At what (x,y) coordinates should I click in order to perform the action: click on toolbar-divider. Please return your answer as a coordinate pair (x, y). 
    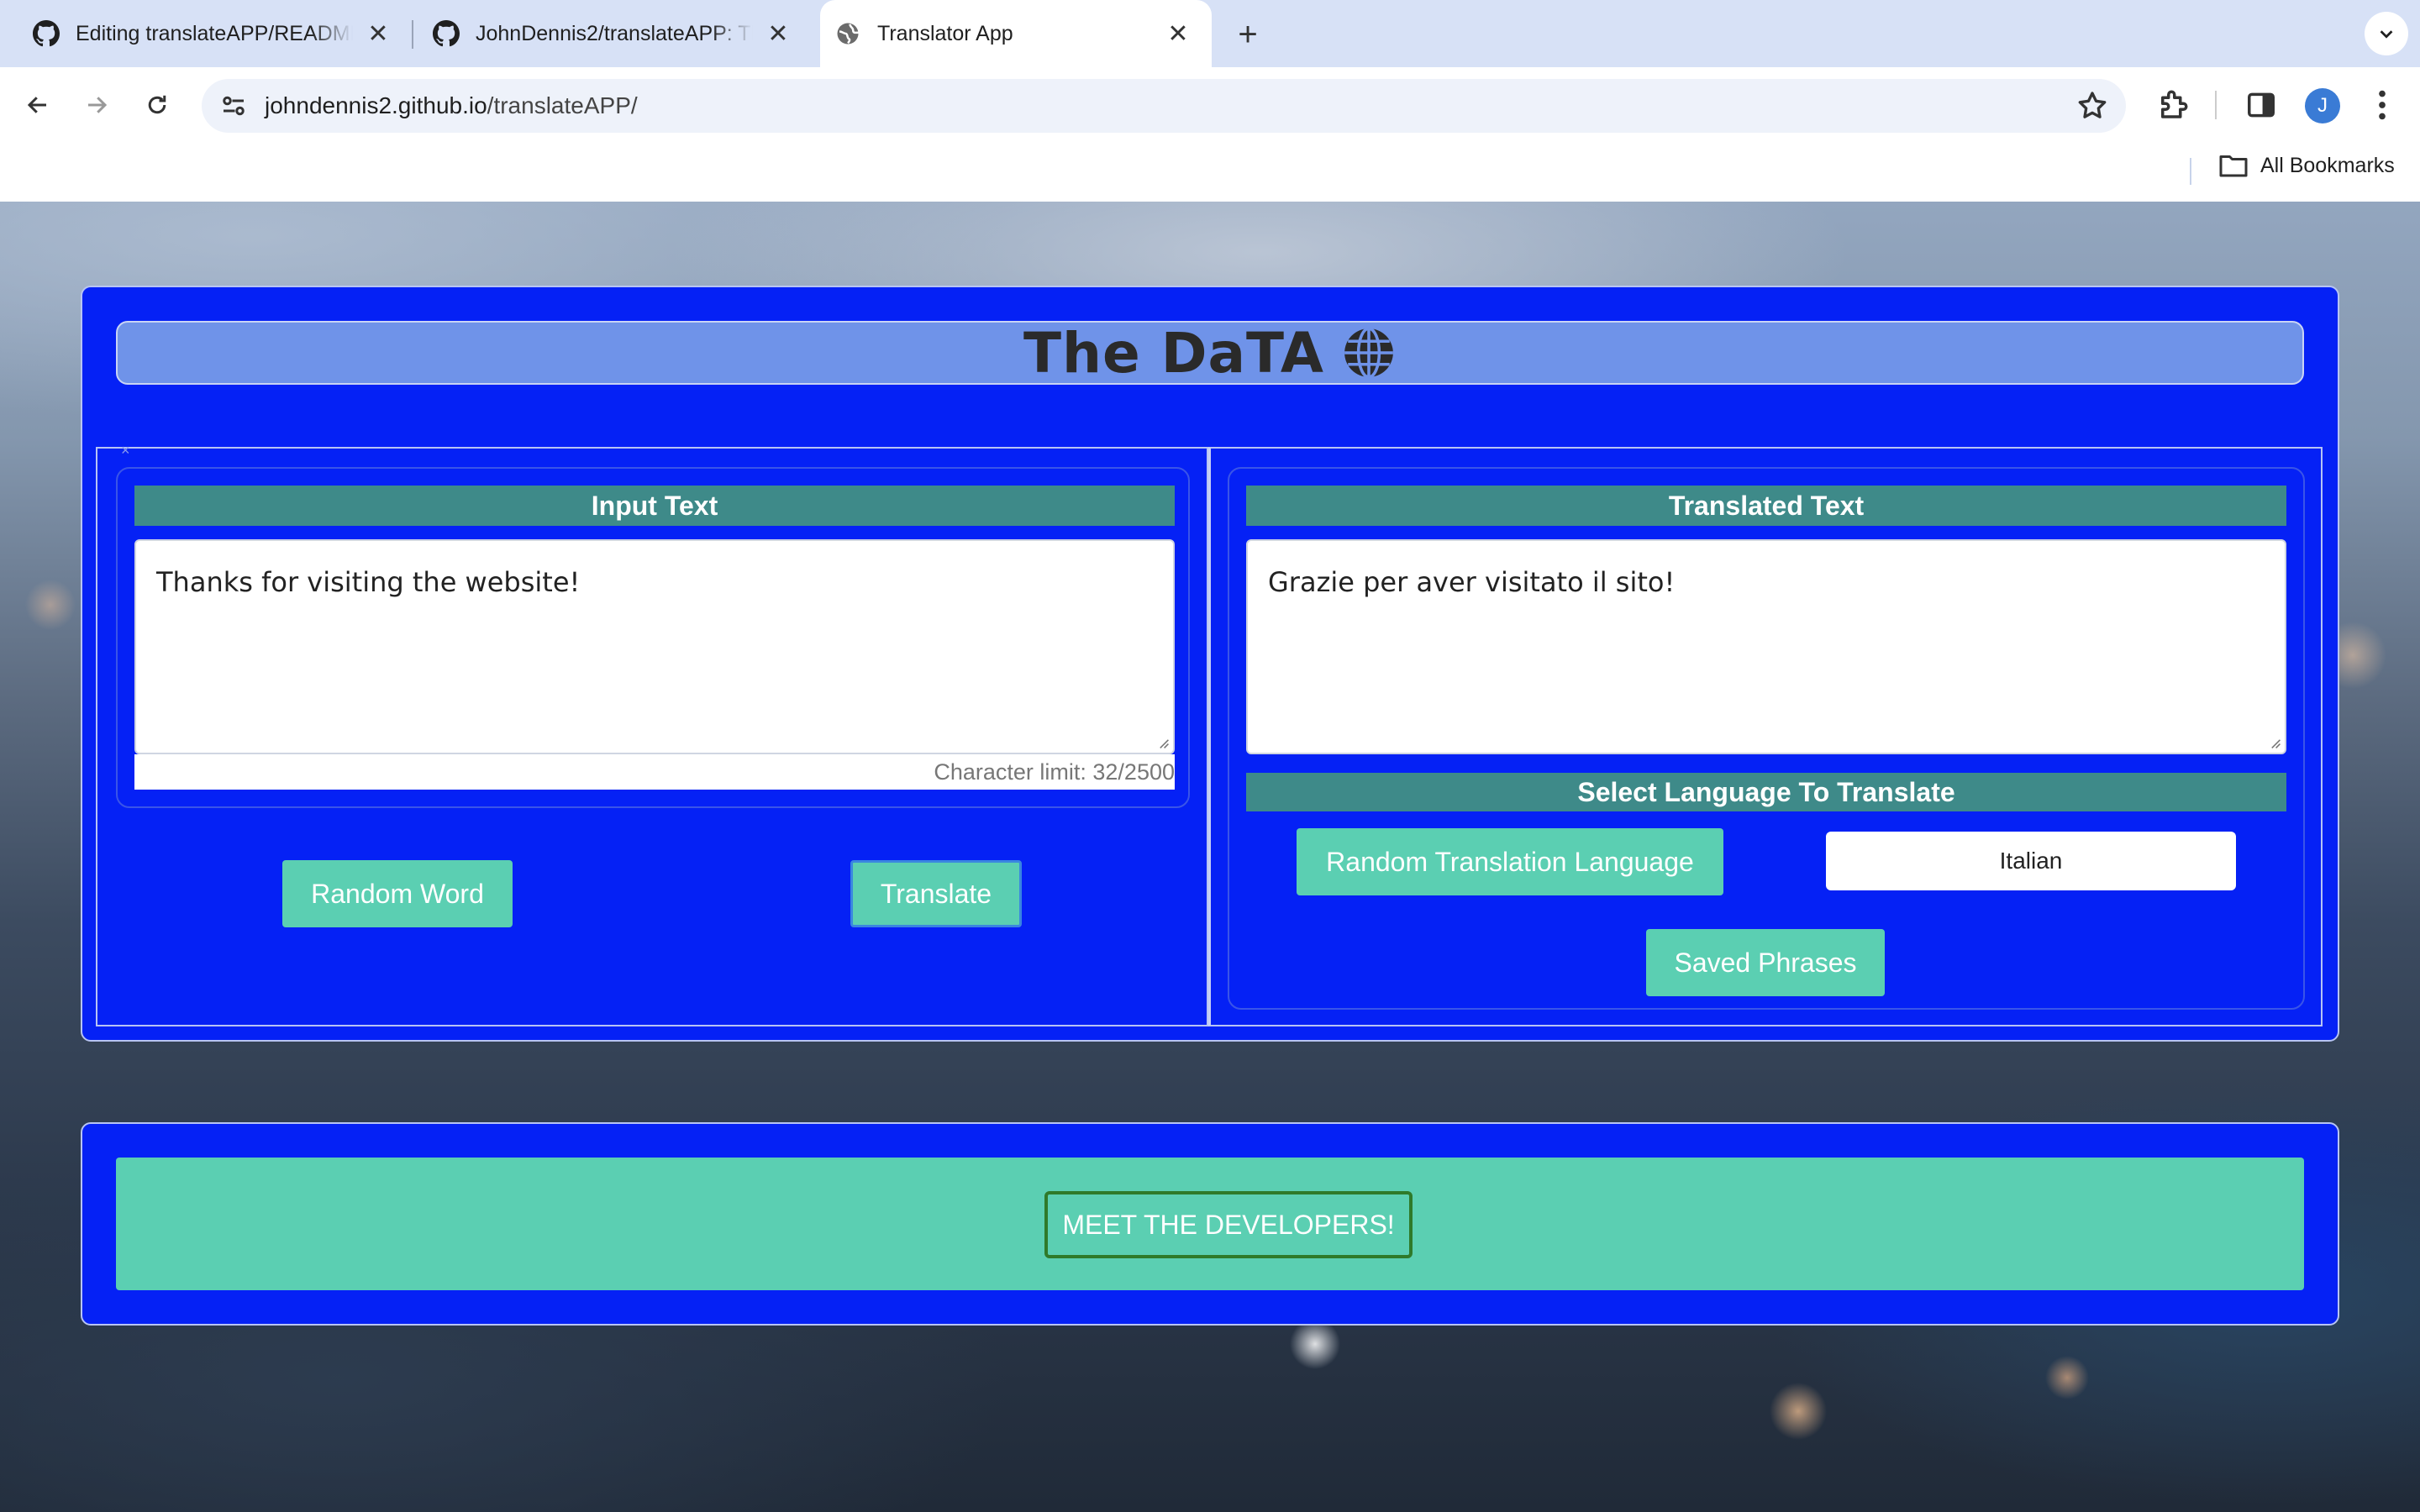
    Looking at the image, I should click on (2216, 105).